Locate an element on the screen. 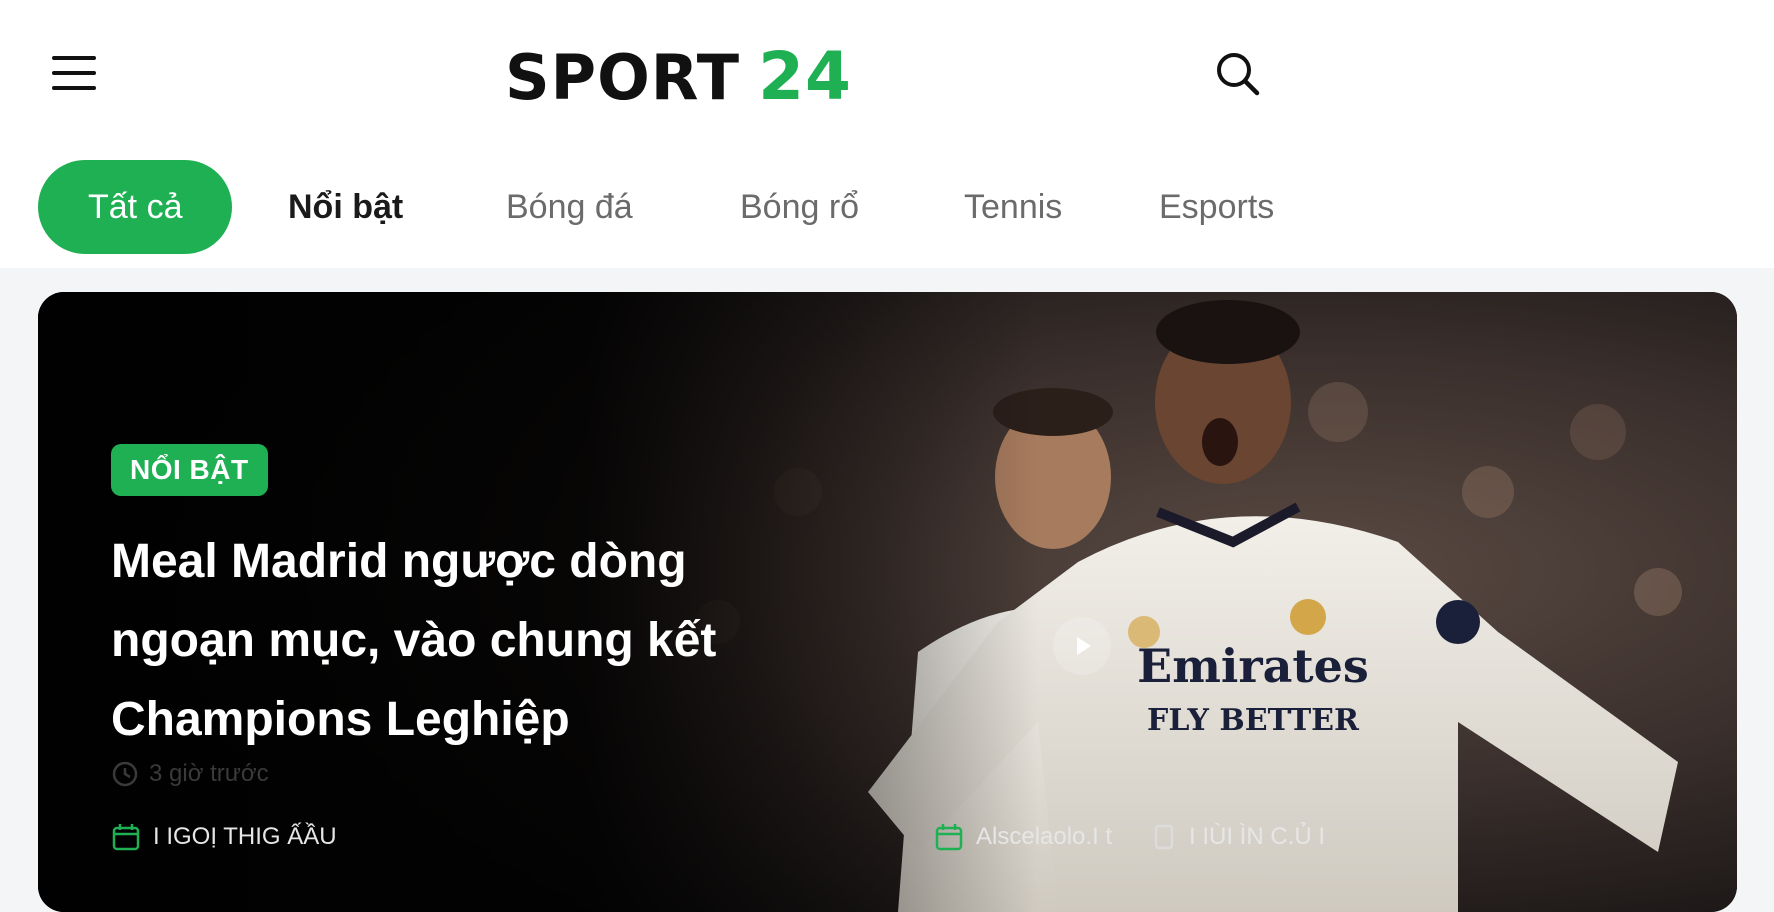  featured-badge: NỔI BẬT is located at coordinates (189, 470).